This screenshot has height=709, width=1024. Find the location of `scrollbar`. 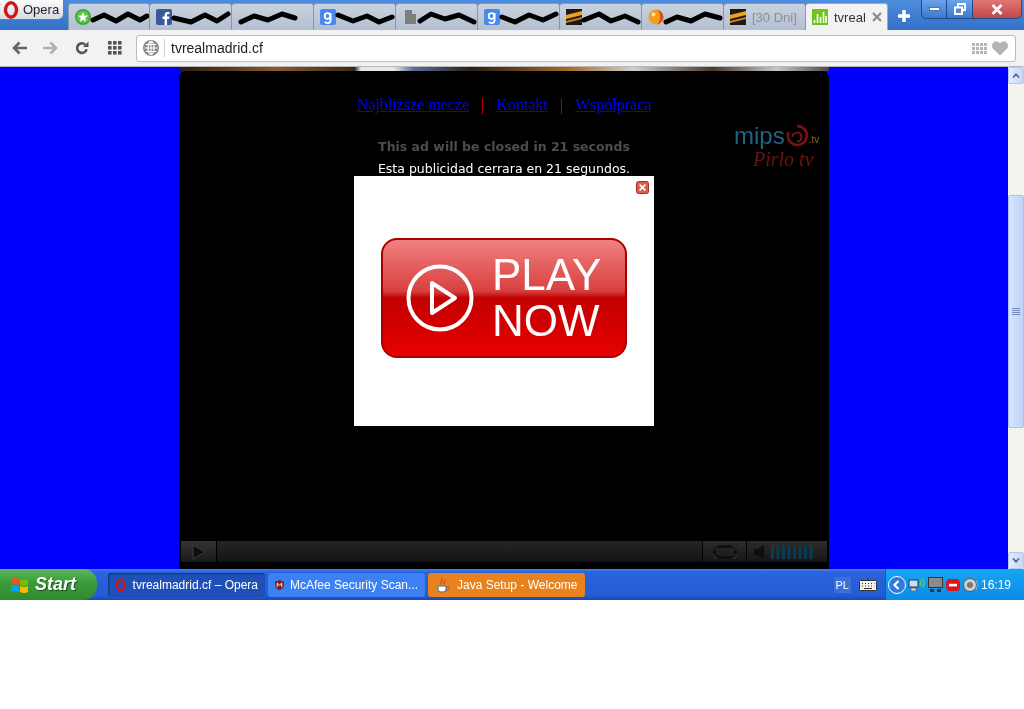

scrollbar is located at coordinates (1016, 318).